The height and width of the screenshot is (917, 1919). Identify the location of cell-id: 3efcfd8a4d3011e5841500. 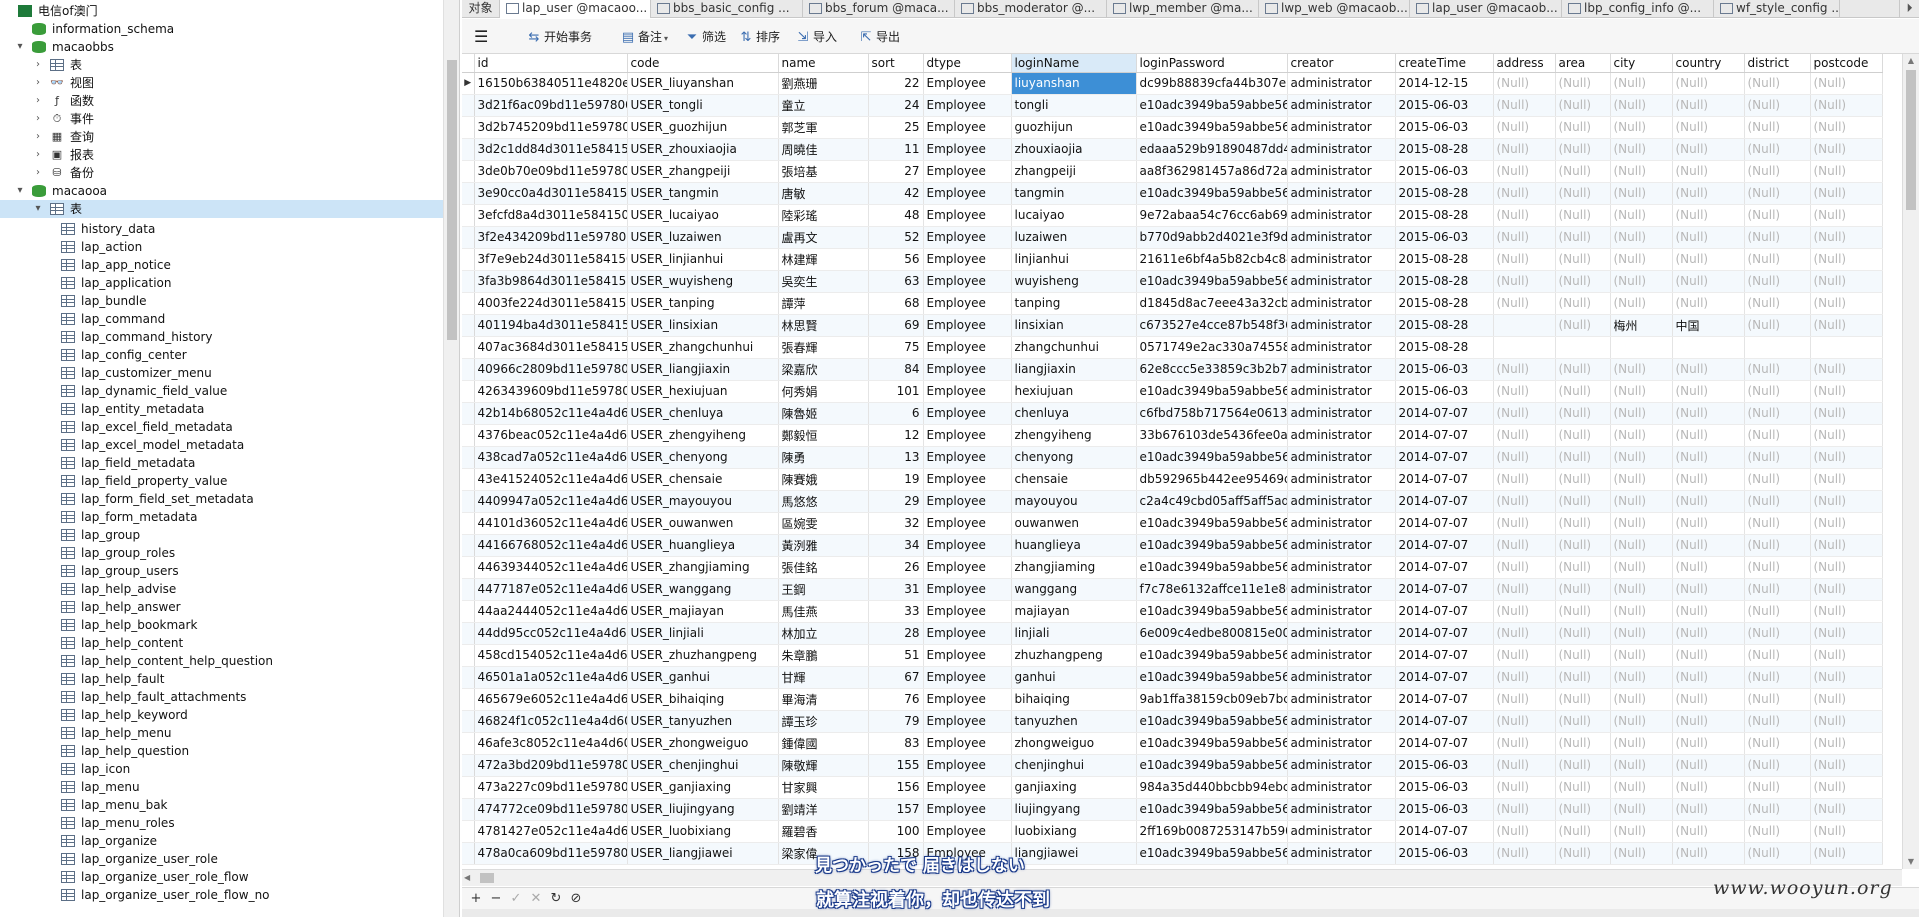
(551, 215).